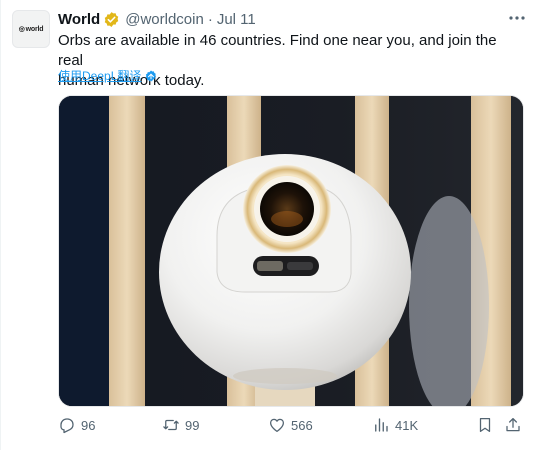 Image resolution: width=549 pixels, height=450 pixels. I want to click on avatar: ◎ world, so click(31, 29).